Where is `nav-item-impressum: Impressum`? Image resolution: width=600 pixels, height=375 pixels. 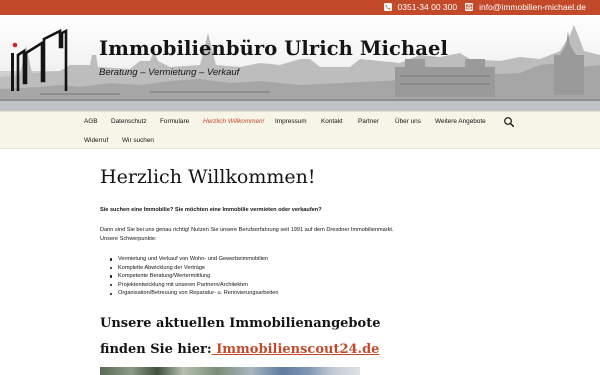
nav-item-impressum: Impressum is located at coordinates (291, 121).